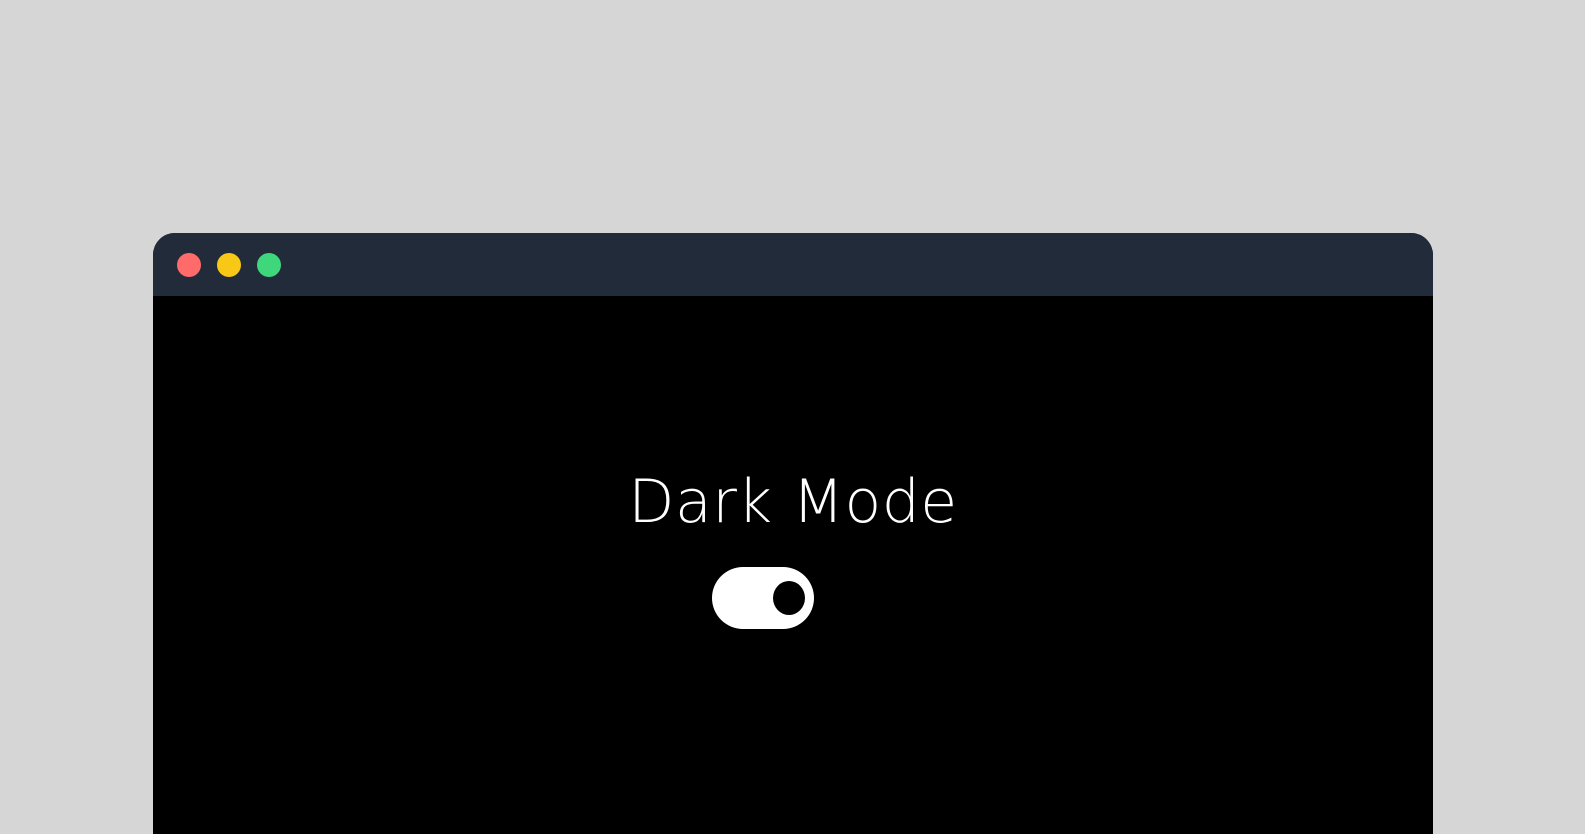 The width and height of the screenshot is (1585, 834). I want to click on toggle-knob, so click(789, 598).